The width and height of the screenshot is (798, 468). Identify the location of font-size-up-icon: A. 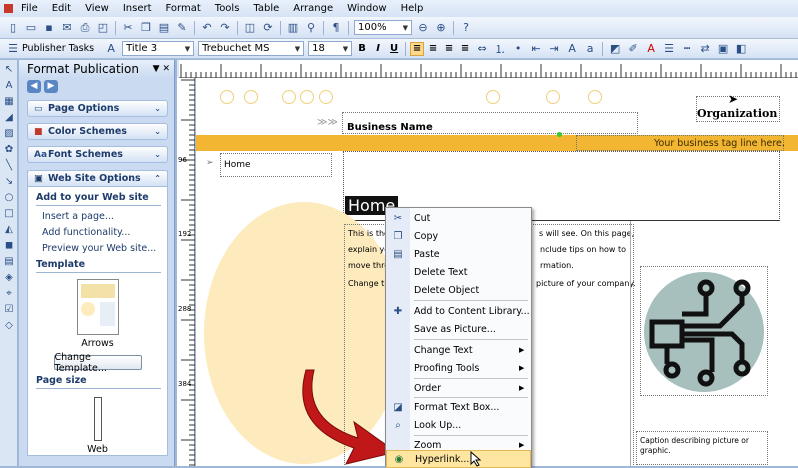
(572, 48).